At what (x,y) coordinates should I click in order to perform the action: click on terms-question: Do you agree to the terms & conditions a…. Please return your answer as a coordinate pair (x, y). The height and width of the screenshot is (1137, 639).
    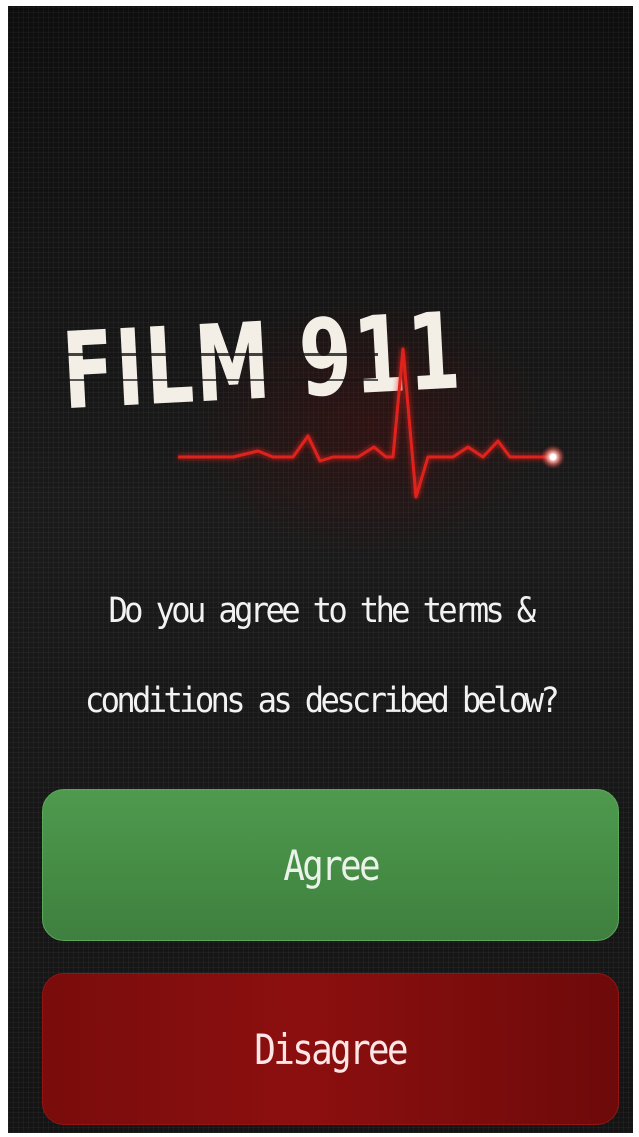
    Looking at the image, I should click on (320, 656).